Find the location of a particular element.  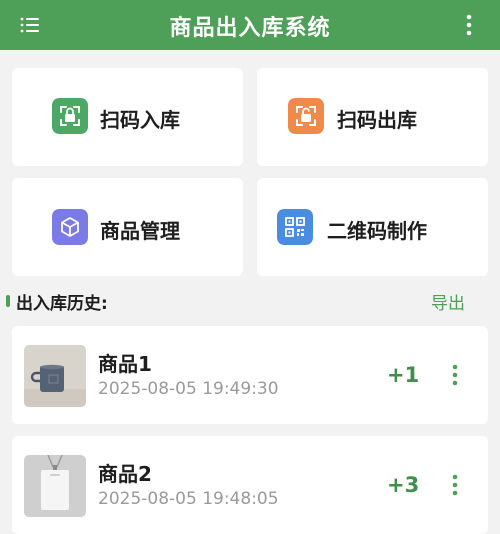

qrcode-icon is located at coordinates (295, 227).